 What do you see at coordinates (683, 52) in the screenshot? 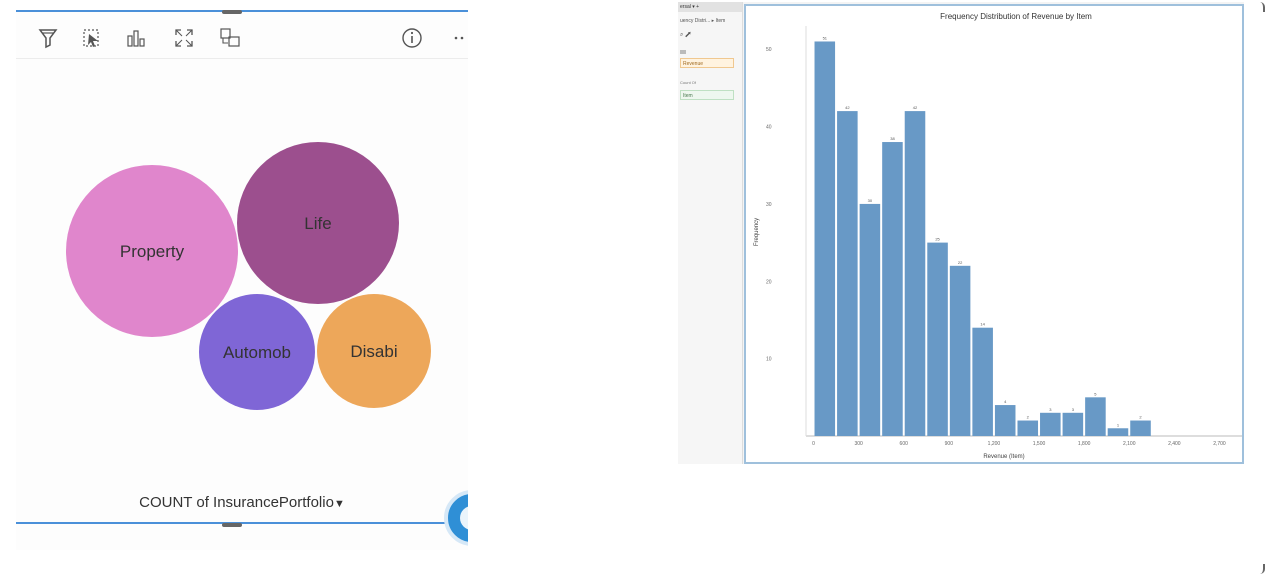
I see `field-label-marker` at bounding box center [683, 52].